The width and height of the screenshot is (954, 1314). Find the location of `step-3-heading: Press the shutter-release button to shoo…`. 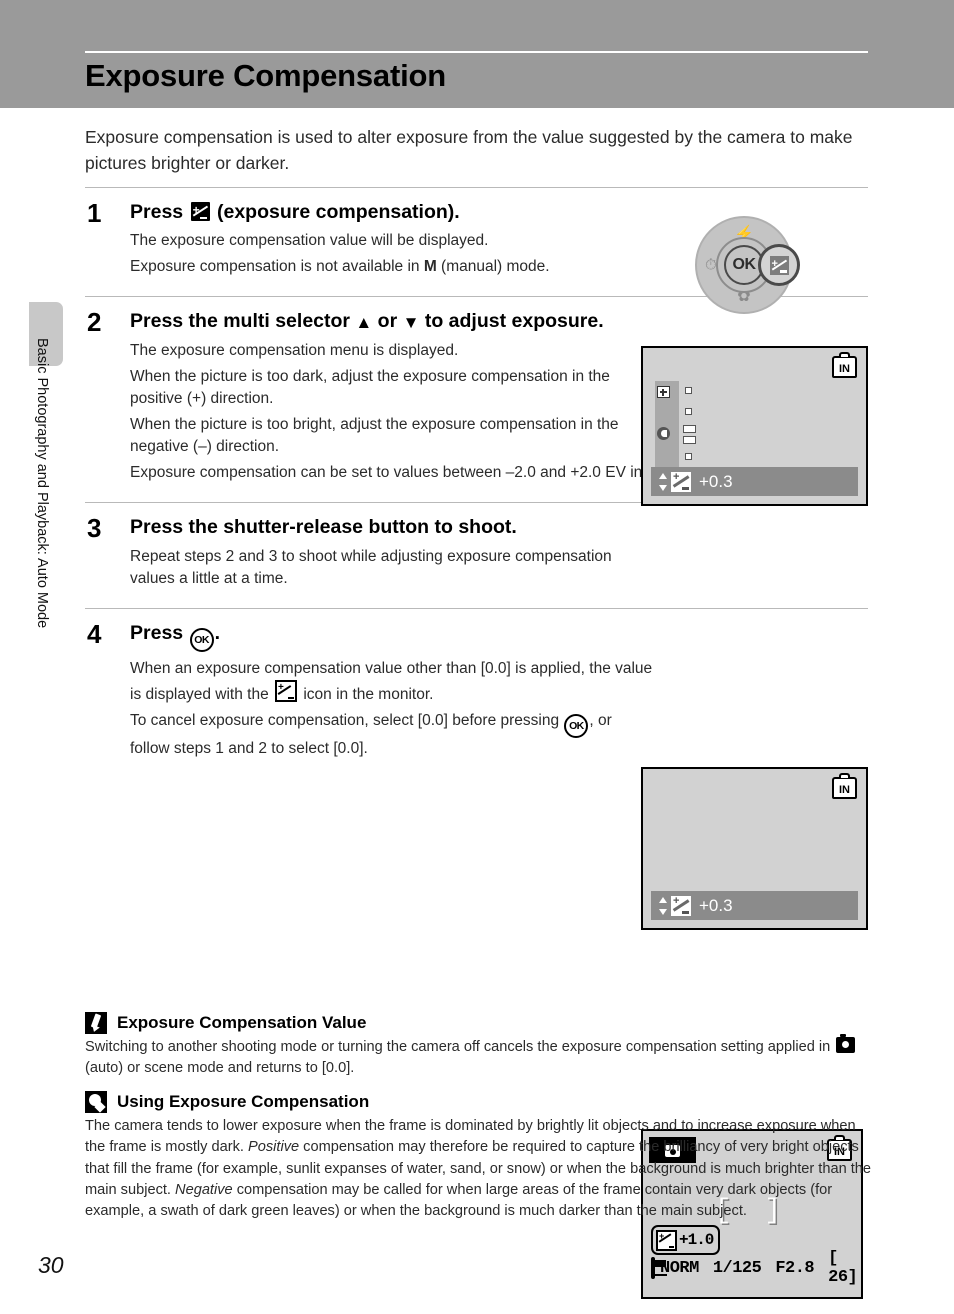

step-3-heading: Press the shutter-release button to shoo… is located at coordinates (323, 527).